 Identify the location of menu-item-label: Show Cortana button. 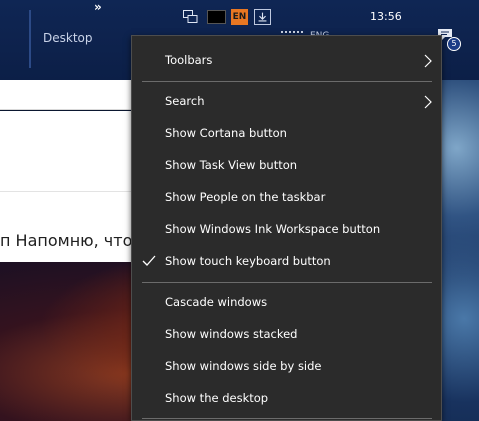
(226, 133).